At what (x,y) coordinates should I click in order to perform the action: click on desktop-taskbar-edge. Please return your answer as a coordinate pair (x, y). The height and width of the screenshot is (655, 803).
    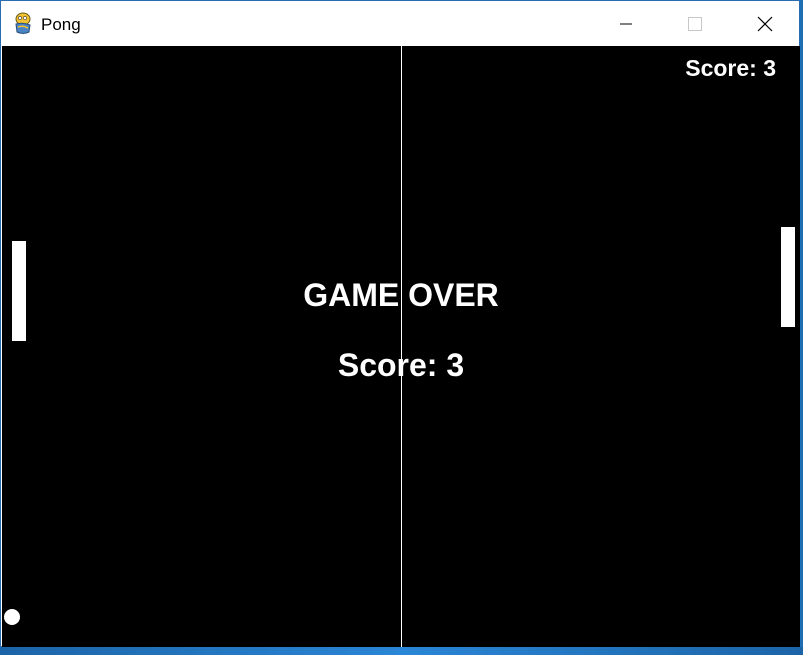
    Looking at the image, I should click on (401, 651).